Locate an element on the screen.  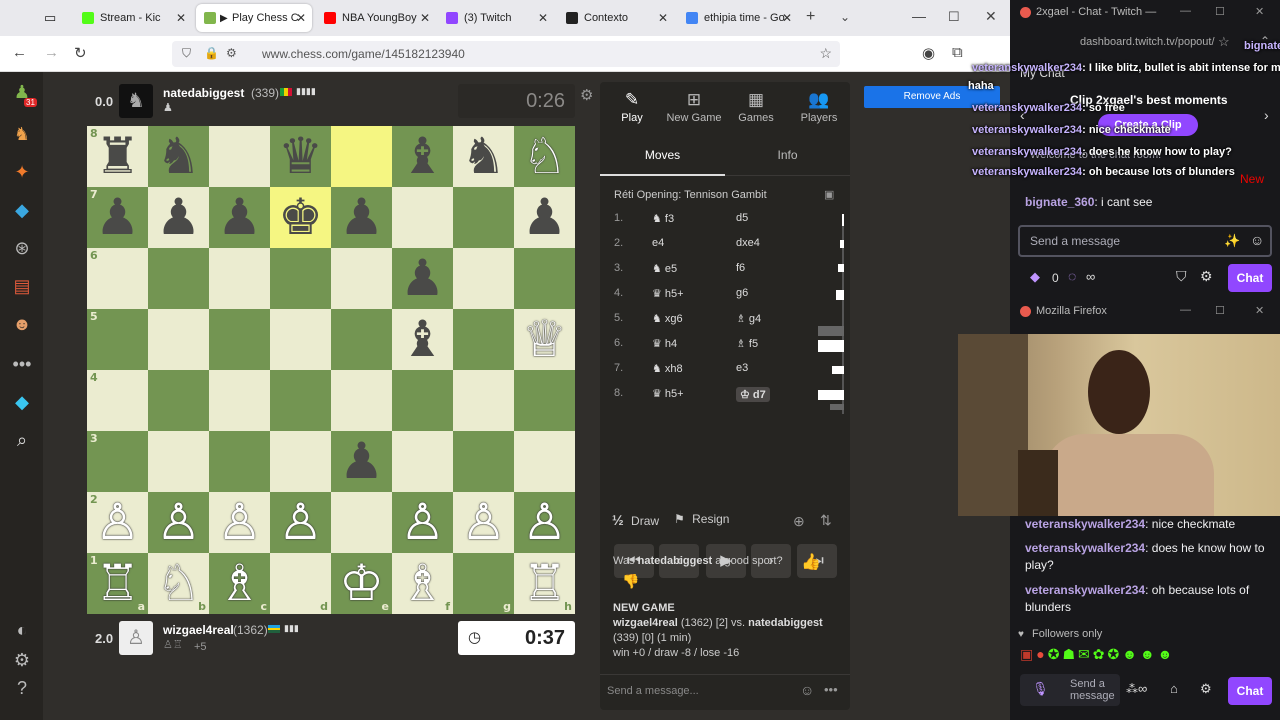
square-h7: ♟ is located at coordinates (544, 217).